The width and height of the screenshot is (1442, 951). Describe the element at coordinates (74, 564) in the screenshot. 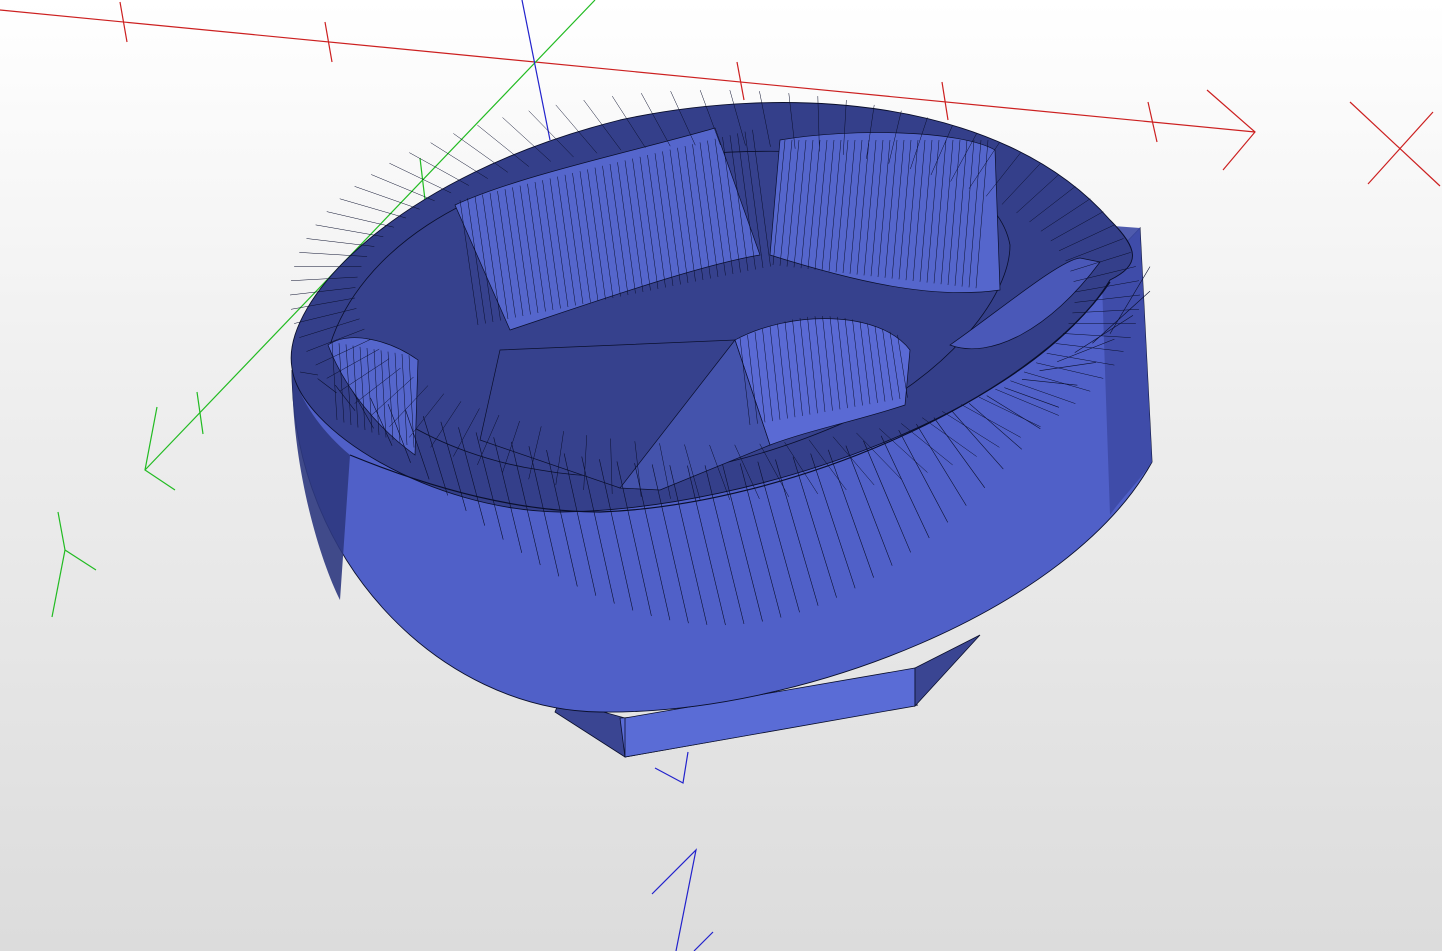

I see `y-axis-label-glyph` at that location.